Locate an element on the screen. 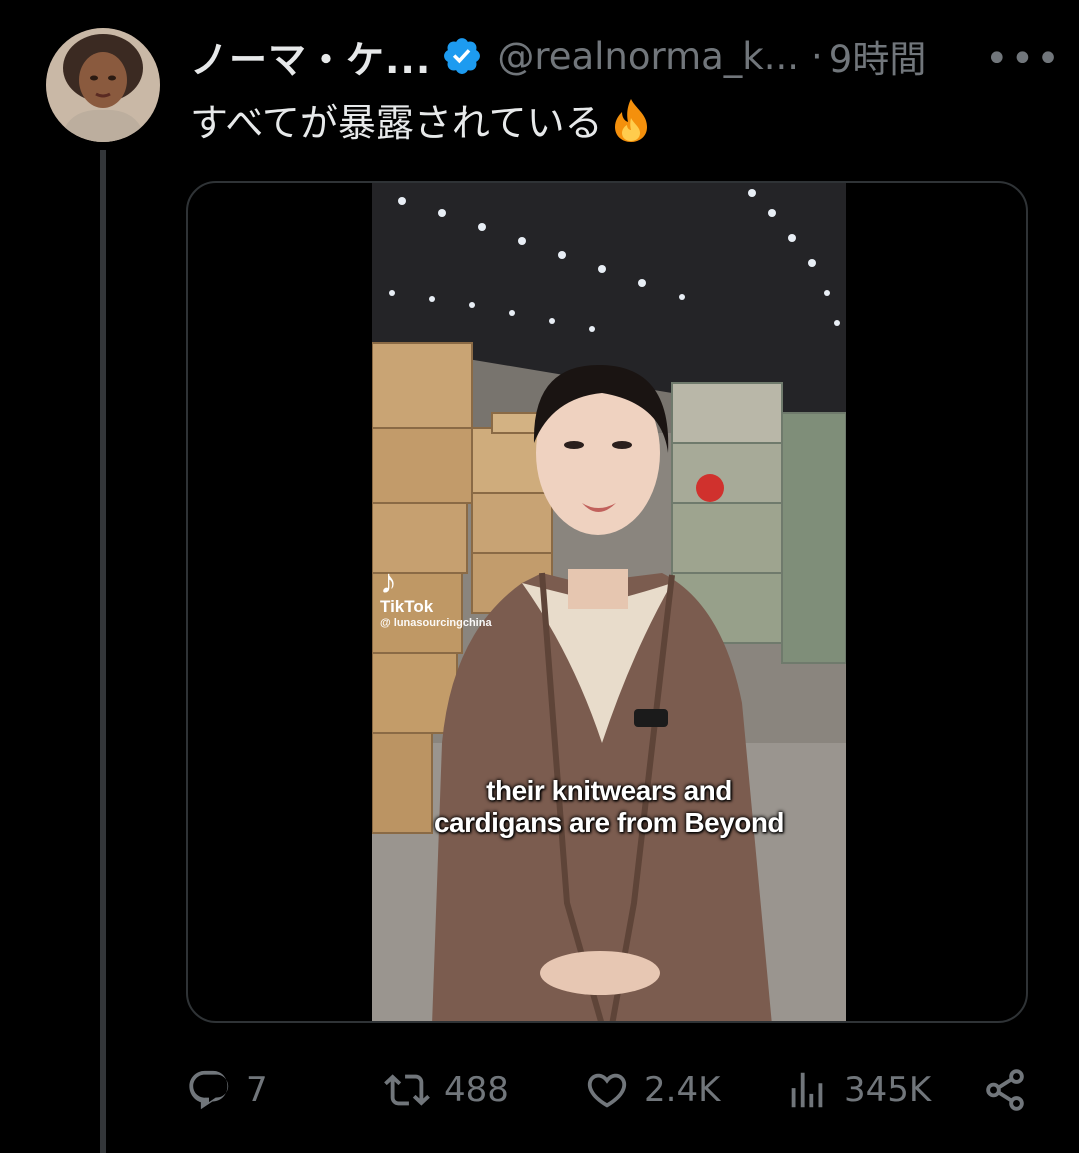 Image resolution: width=1079 pixels, height=1153 pixels. author-avatar is located at coordinates (103, 85).